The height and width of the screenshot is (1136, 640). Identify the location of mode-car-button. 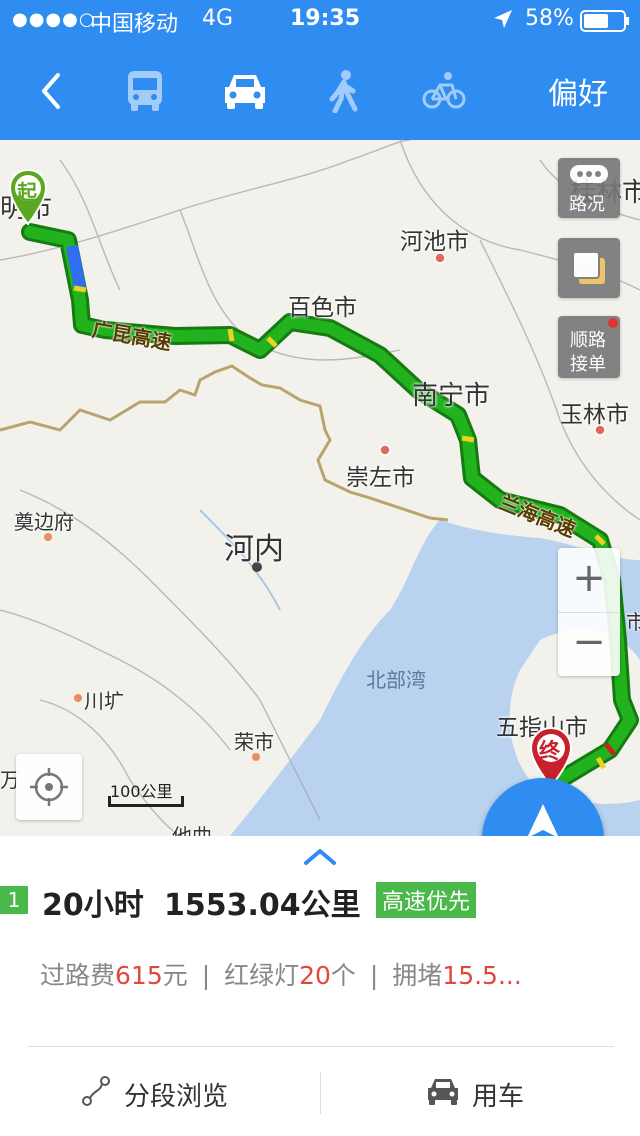
(245, 91).